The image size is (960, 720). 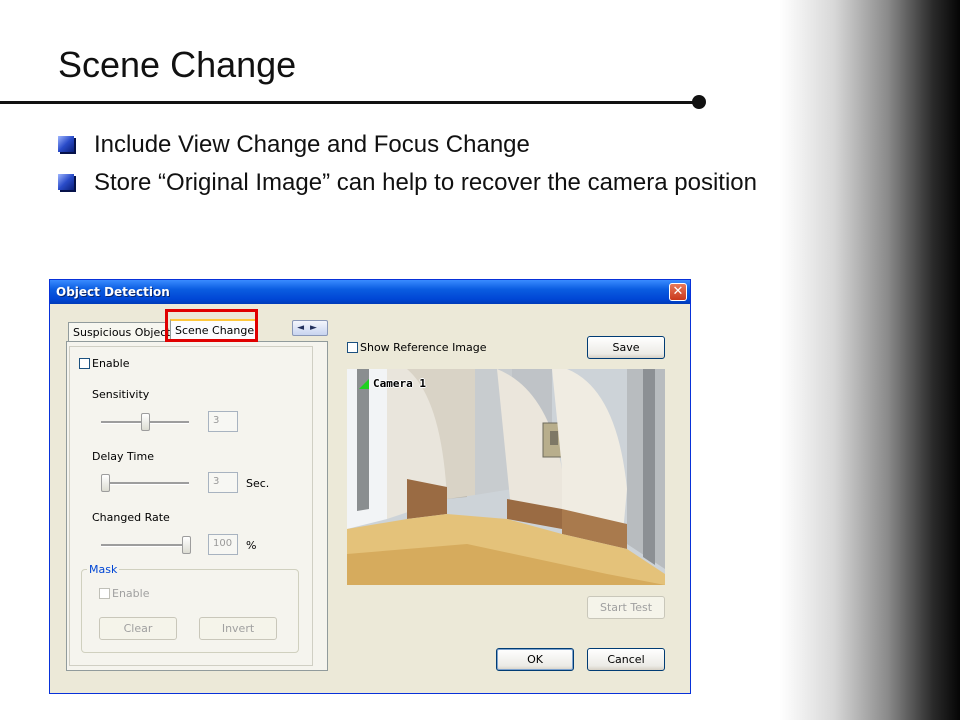 What do you see at coordinates (310, 328) in the screenshot?
I see `tab-scroll-arrows-icon: ◄►` at bounding box center [310, 328].